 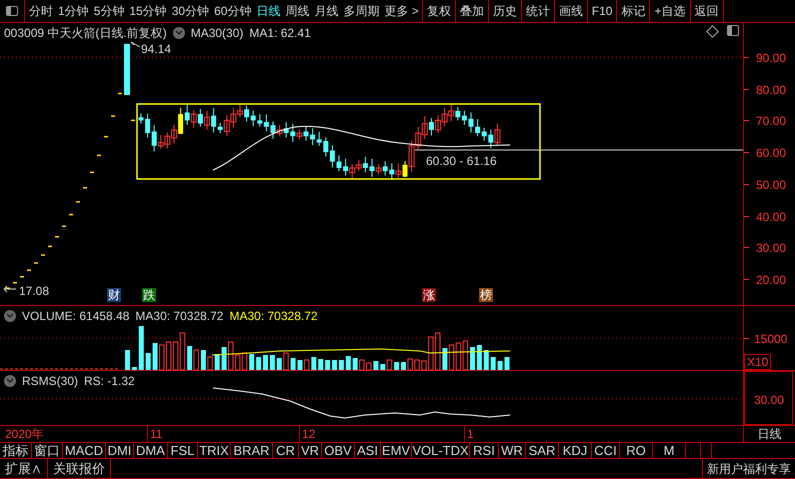 I want to click on indicator-tab: KDJ, so click(x=575, y=450).